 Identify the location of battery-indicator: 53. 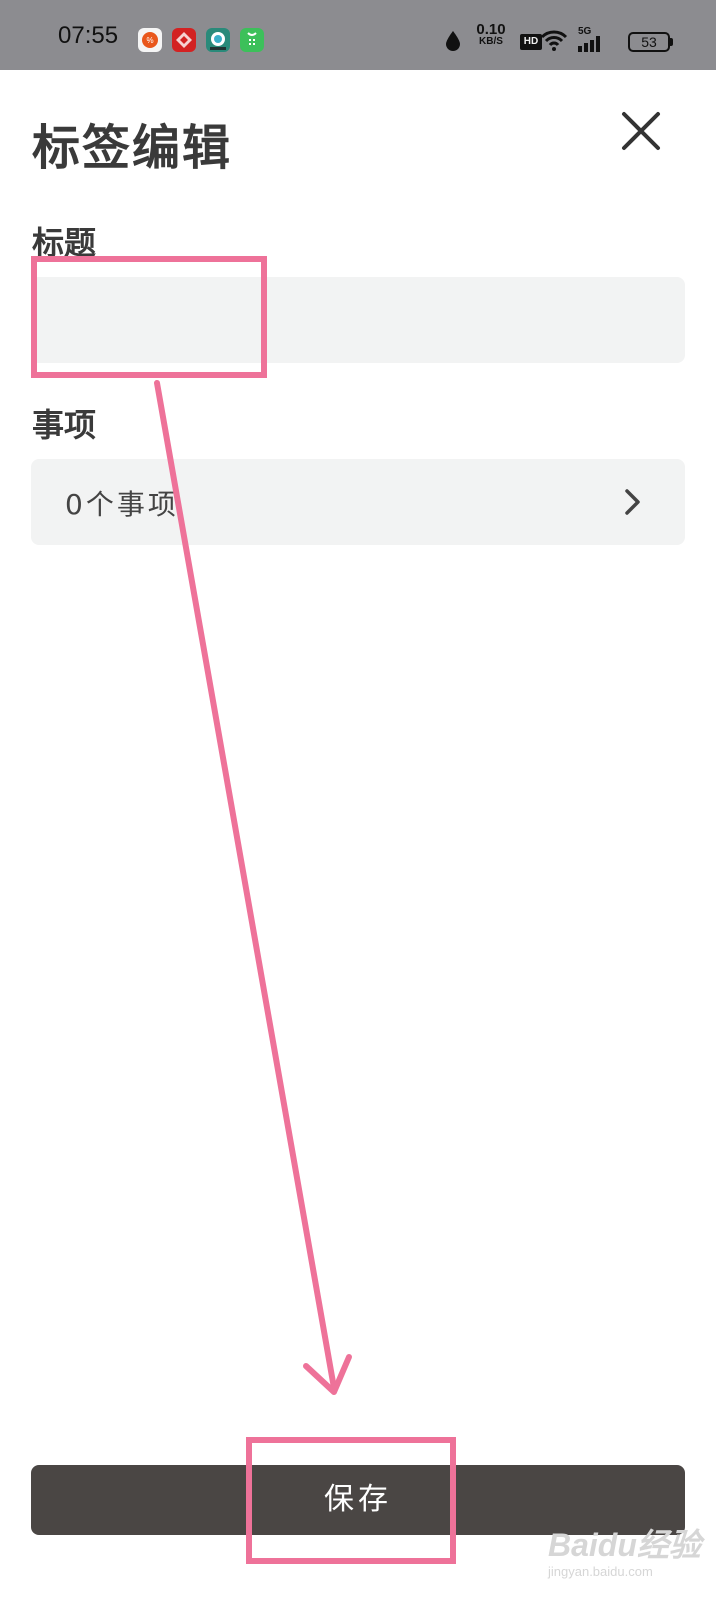
(650, 42).